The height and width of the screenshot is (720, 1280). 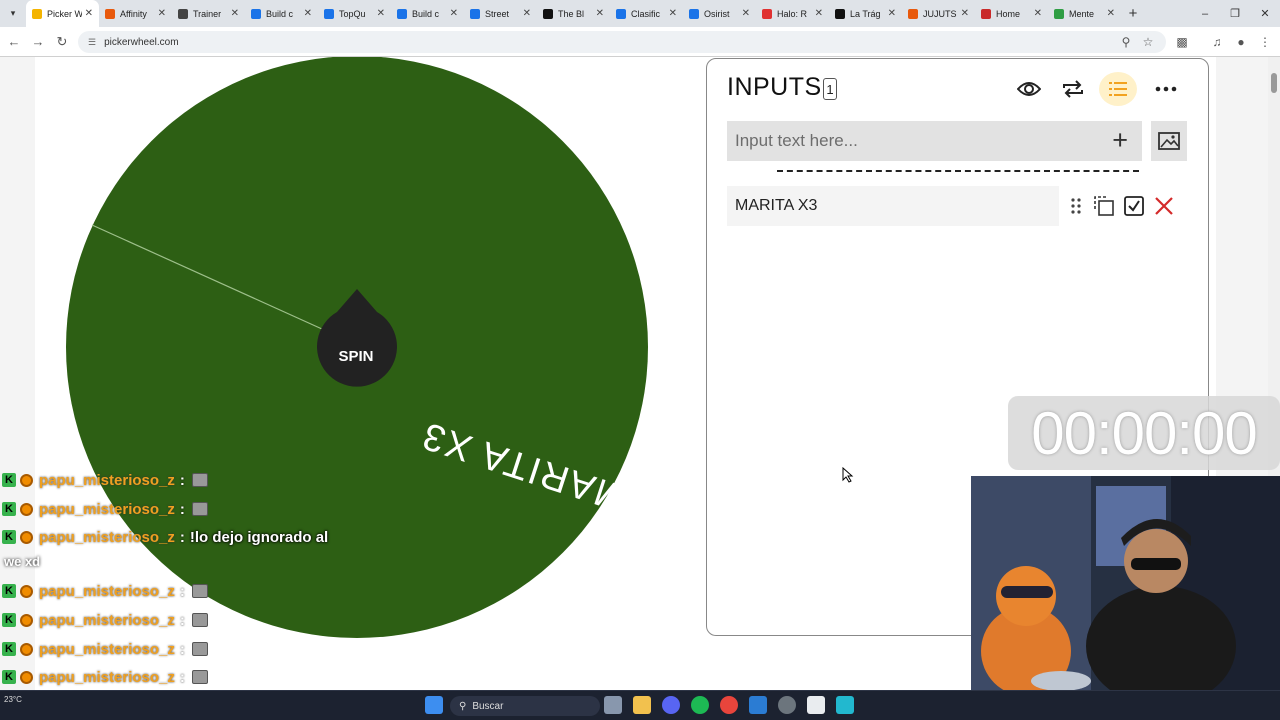 I want to click on duplicate-icon, so click(x=1104, y=206).